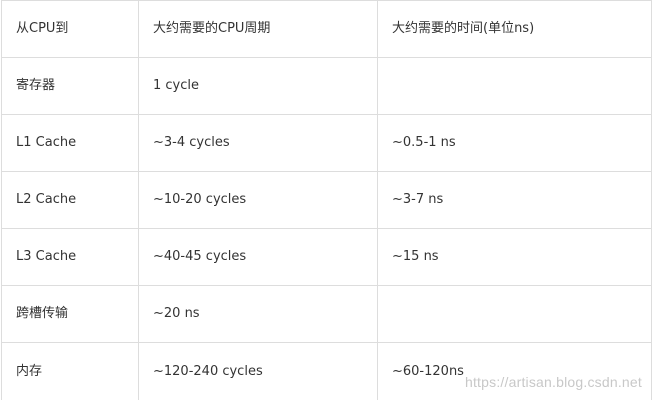 The image size is (652, 400). I want to click on table-cell: ~60-120ns, so click(514, 371).